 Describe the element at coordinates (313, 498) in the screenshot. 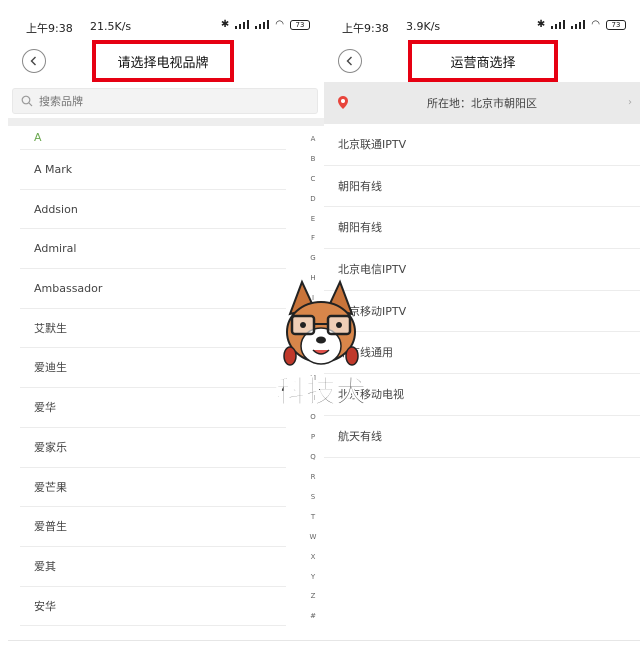

I see `index-letter: S` at that location.